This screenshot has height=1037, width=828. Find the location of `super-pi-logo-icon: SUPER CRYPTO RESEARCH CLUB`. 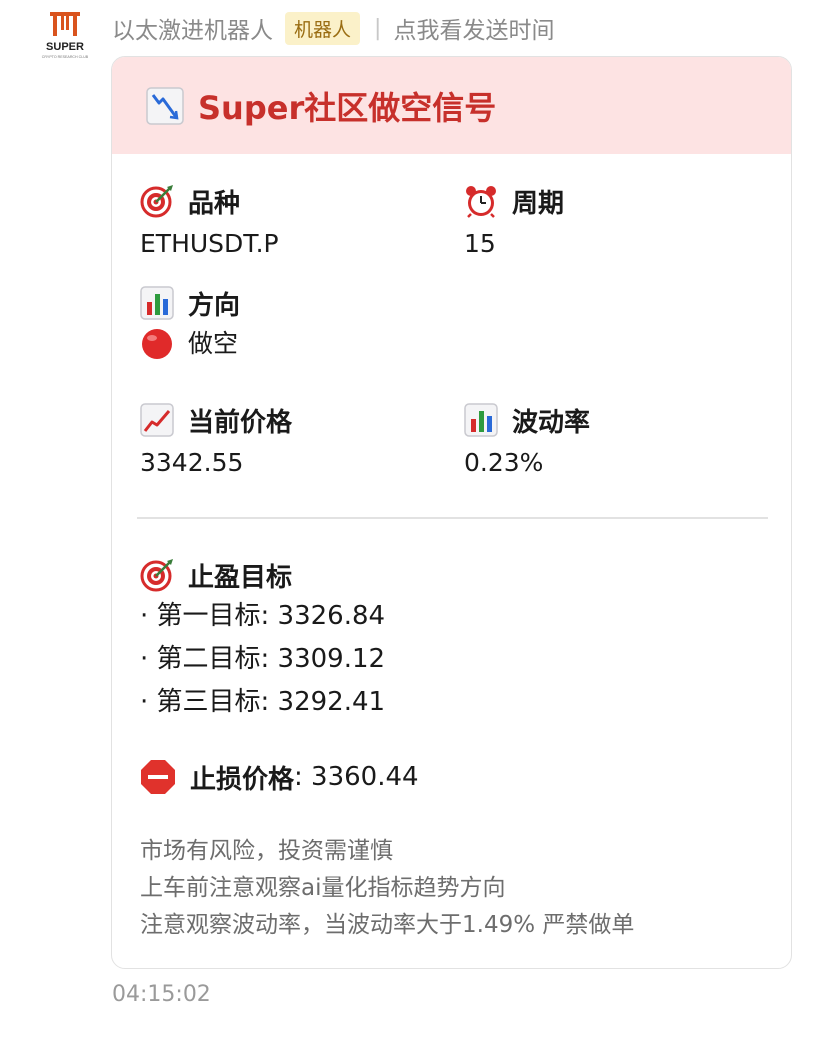

super-pi-logo-icon: SUPER CRYPTO RESEARCH CLUB is located at coordinates (65, 35).